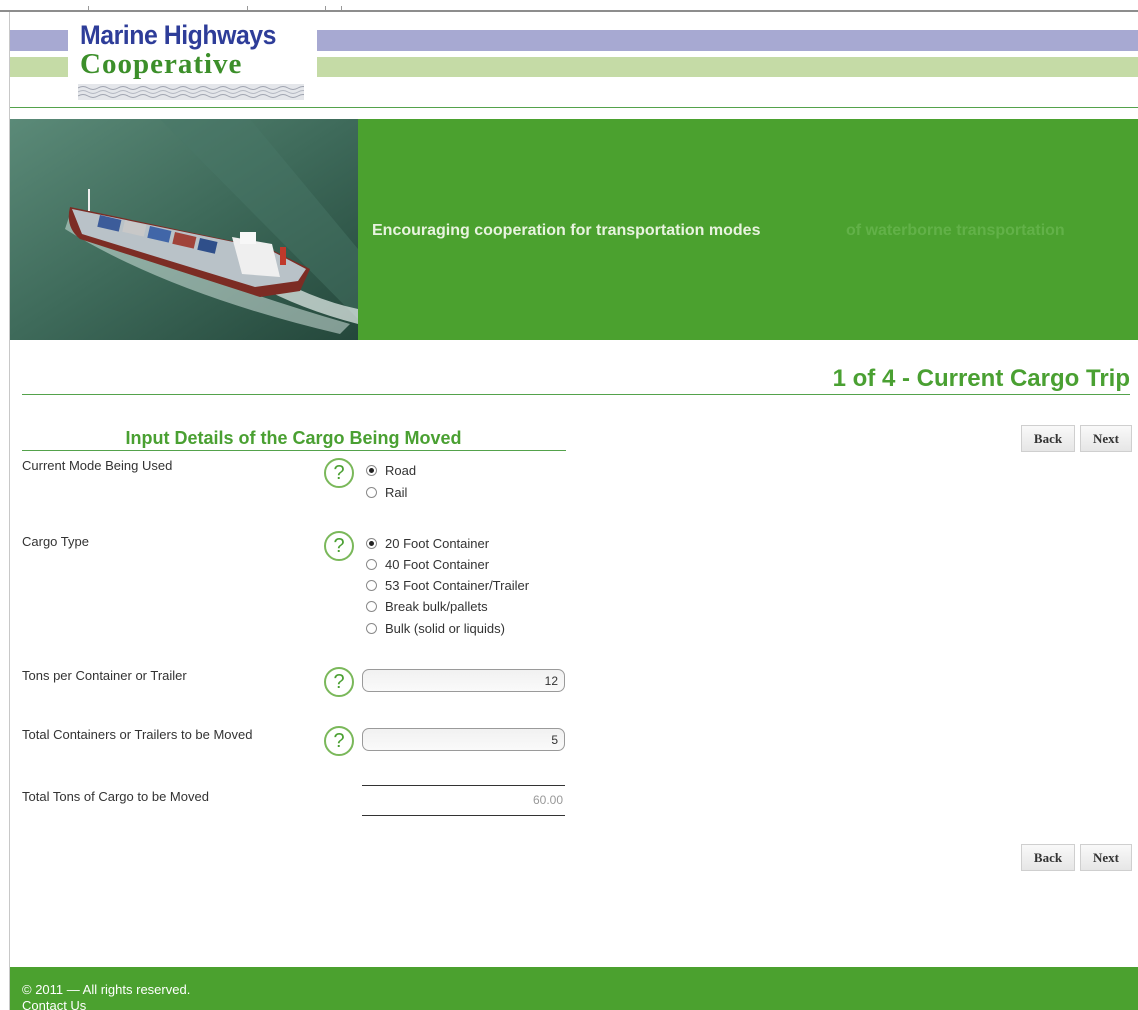 The height and width of the screenshot is (1010, 1138). Describe the element at coordinates (576, 394) in the screenshot. I see `title-divider` at that location.